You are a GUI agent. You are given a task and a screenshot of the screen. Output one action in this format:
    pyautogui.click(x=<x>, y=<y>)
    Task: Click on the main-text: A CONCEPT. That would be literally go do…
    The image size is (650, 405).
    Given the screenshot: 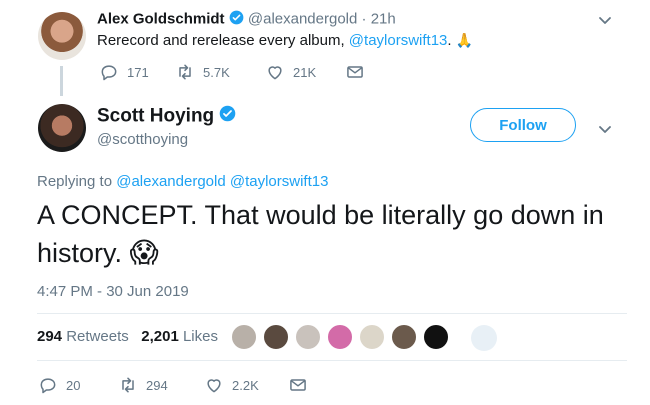 What is the action you would take?
    pyautogui.click(x=320, y=234)
    